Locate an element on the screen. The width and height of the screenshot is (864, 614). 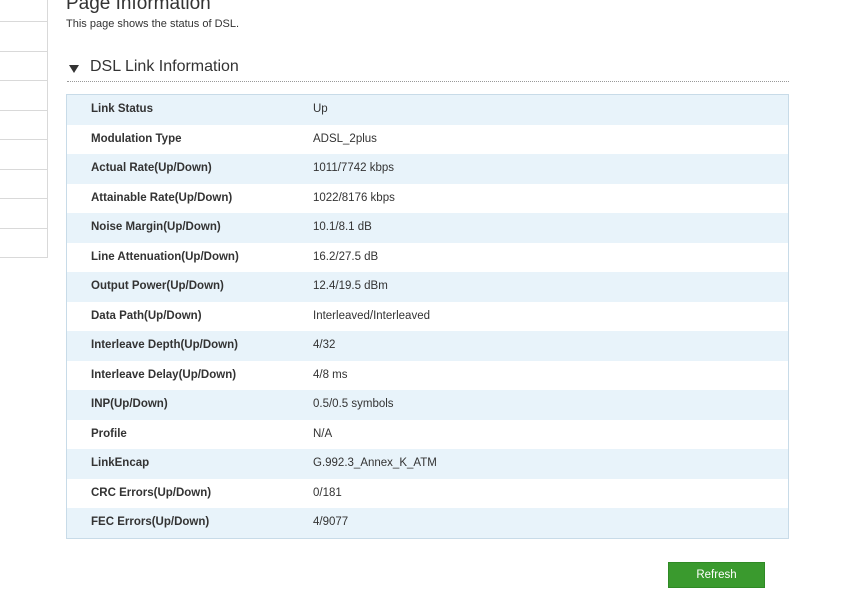
row-value: ADSL_2plus is located at coordinates (345, 138).